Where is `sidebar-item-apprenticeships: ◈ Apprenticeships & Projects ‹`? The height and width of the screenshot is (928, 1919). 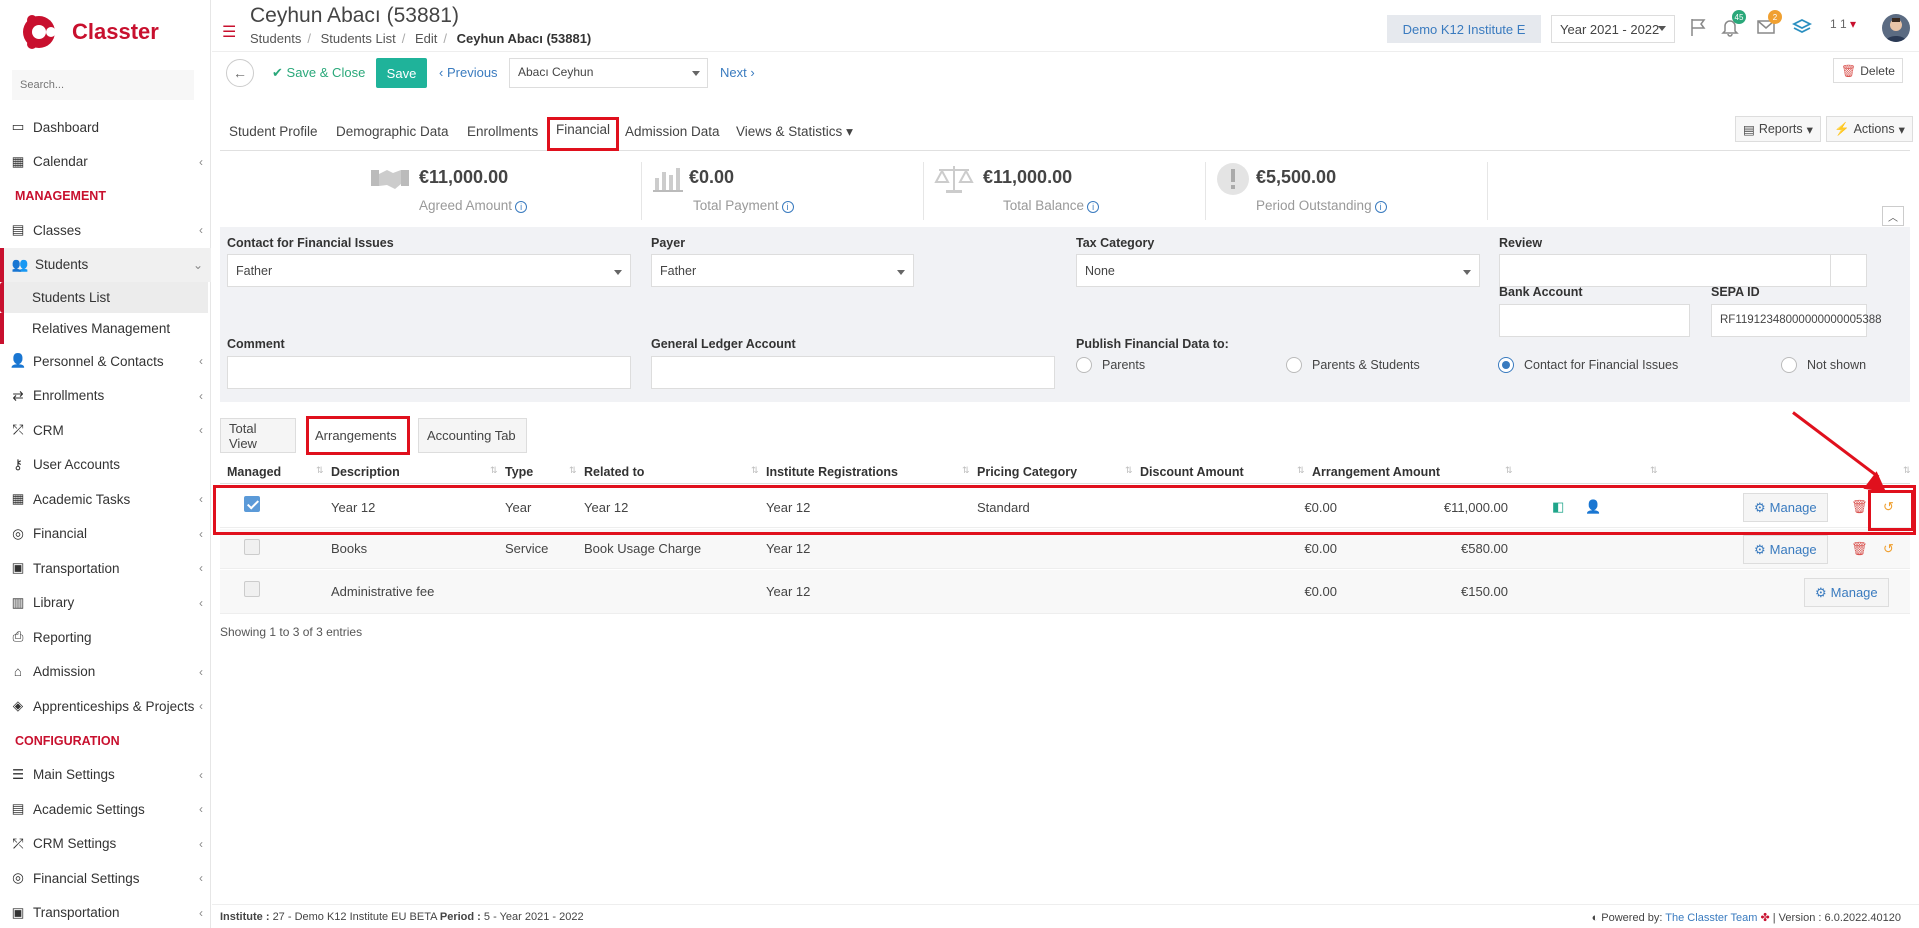 sidebar-item-apprenticeships: ◈ Apprenticeships & Projects ‹ is located at coordinates (105, 706).